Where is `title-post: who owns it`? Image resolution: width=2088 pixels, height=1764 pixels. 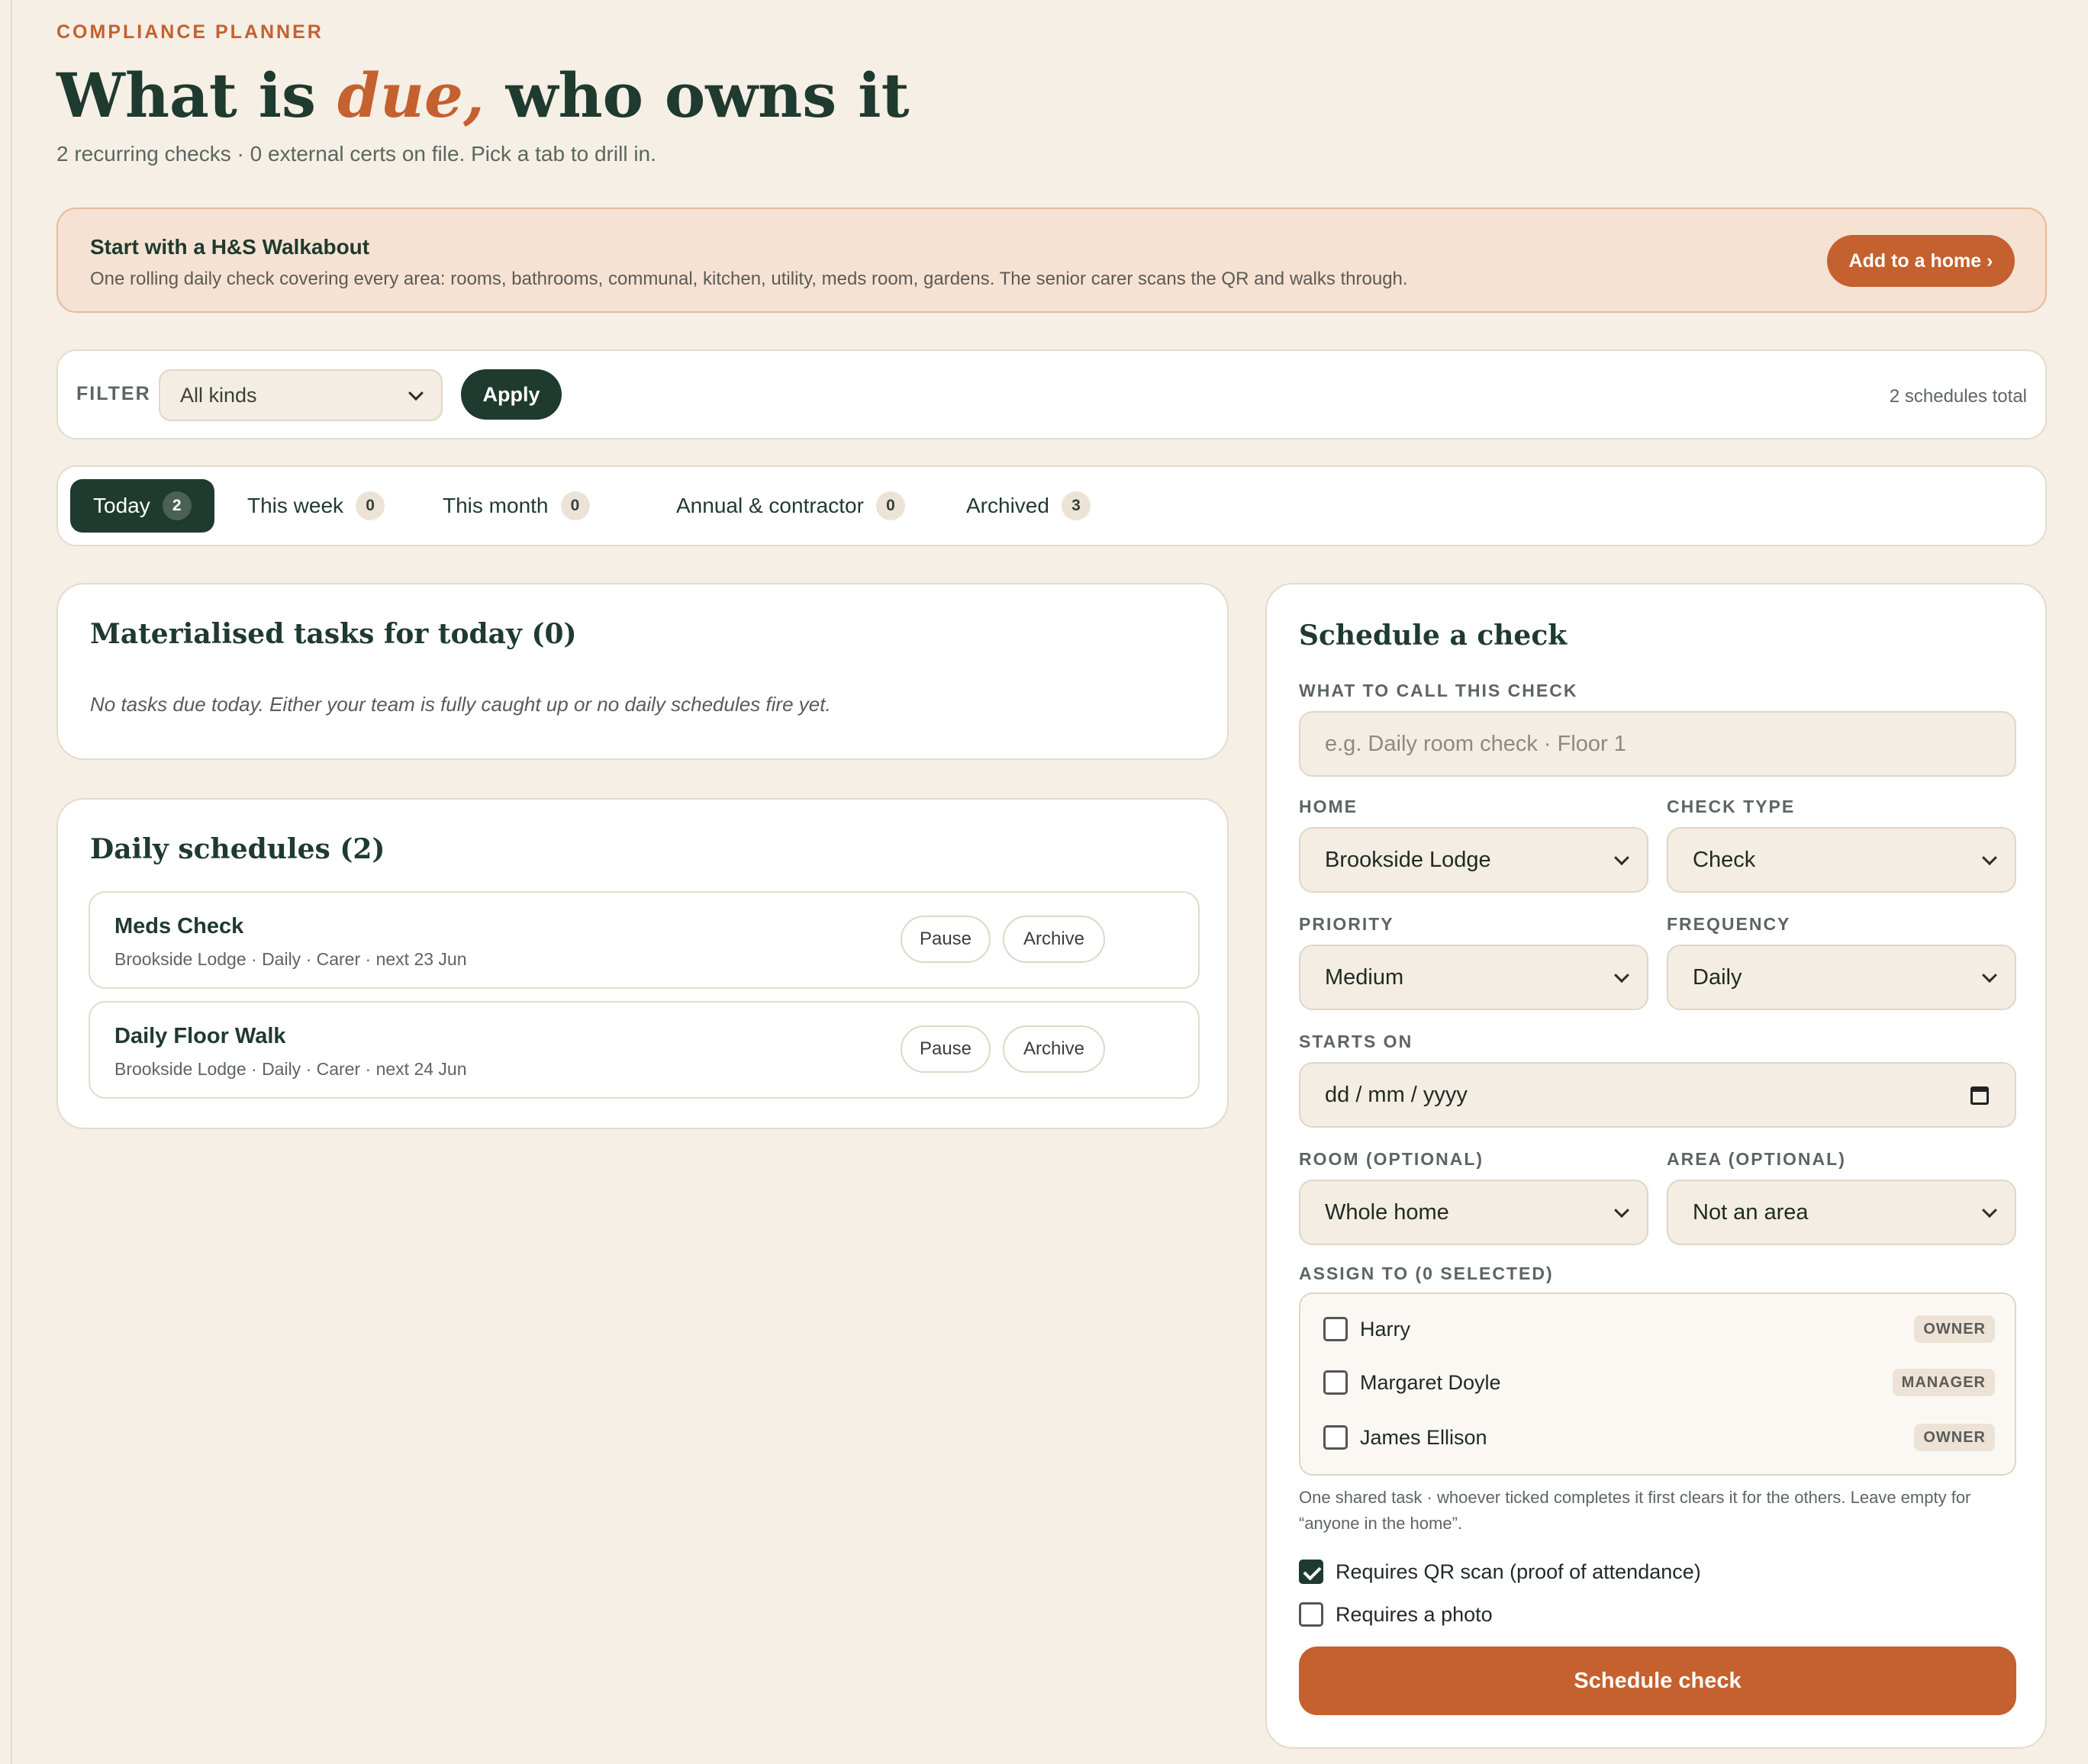
title-post: who owns it is located at coordinates (697, 96).